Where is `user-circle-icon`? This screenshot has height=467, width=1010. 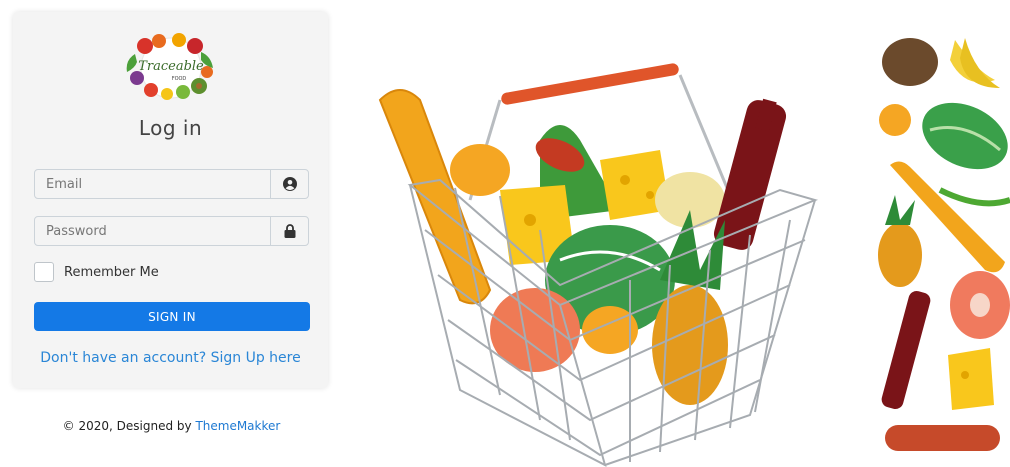 user-circle-icon is located at coordinates (289, 184).